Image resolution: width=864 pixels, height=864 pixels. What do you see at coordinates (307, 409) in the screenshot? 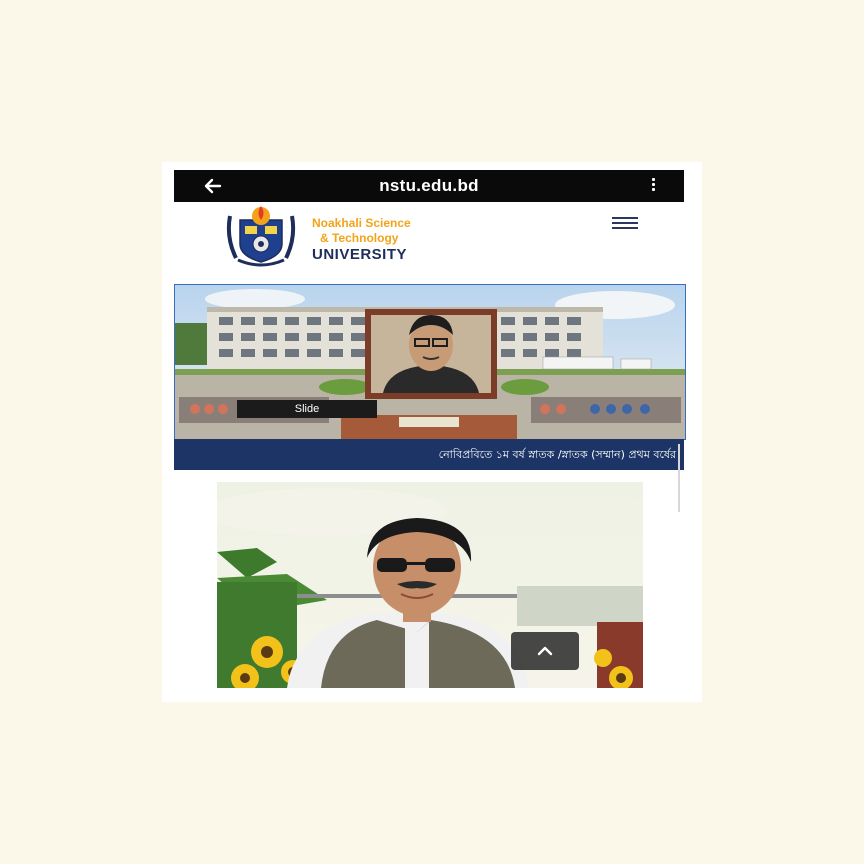
I see `slide-caption: Slide` at bounding box center [307, 409].